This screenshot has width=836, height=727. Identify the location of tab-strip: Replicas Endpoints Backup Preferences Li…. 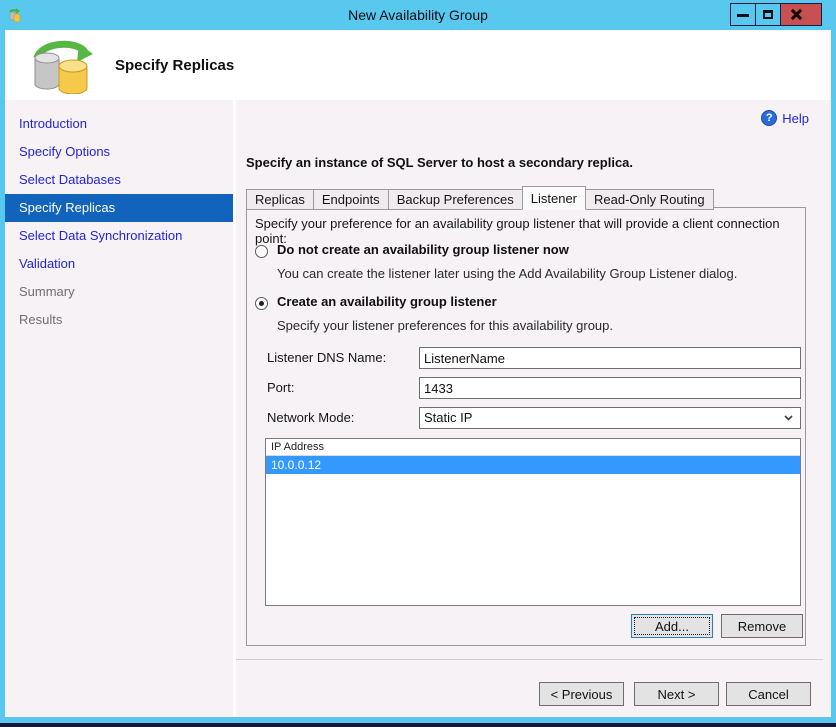
(480, 198).